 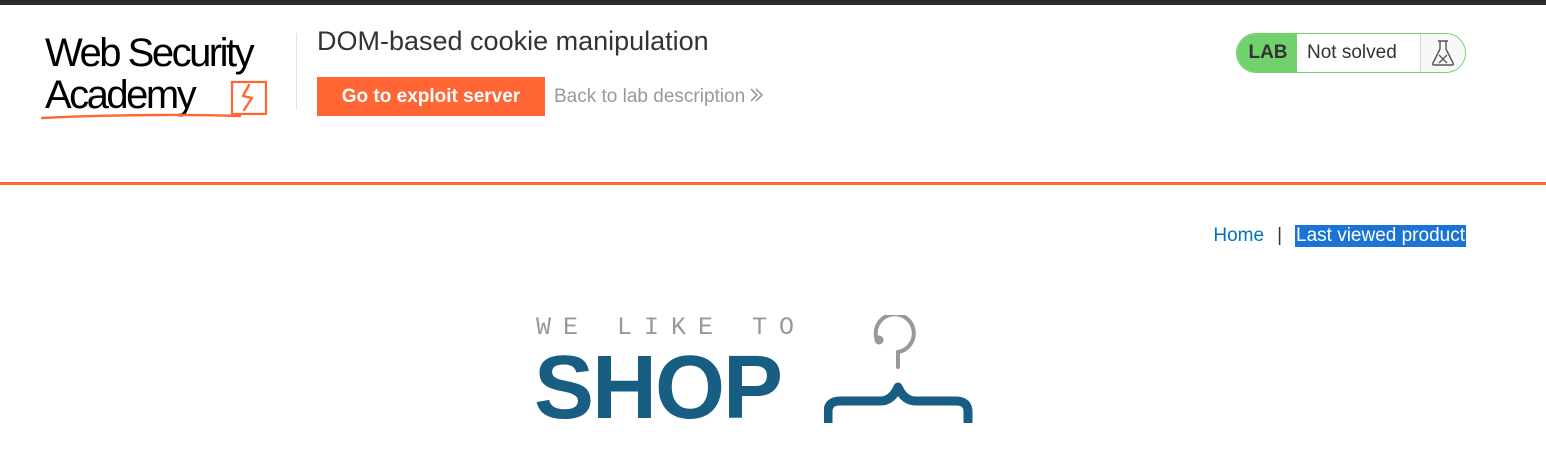 I want to click on shop-banner-logo: WE LIKE TO SHOP, so click(x=759, y=374).